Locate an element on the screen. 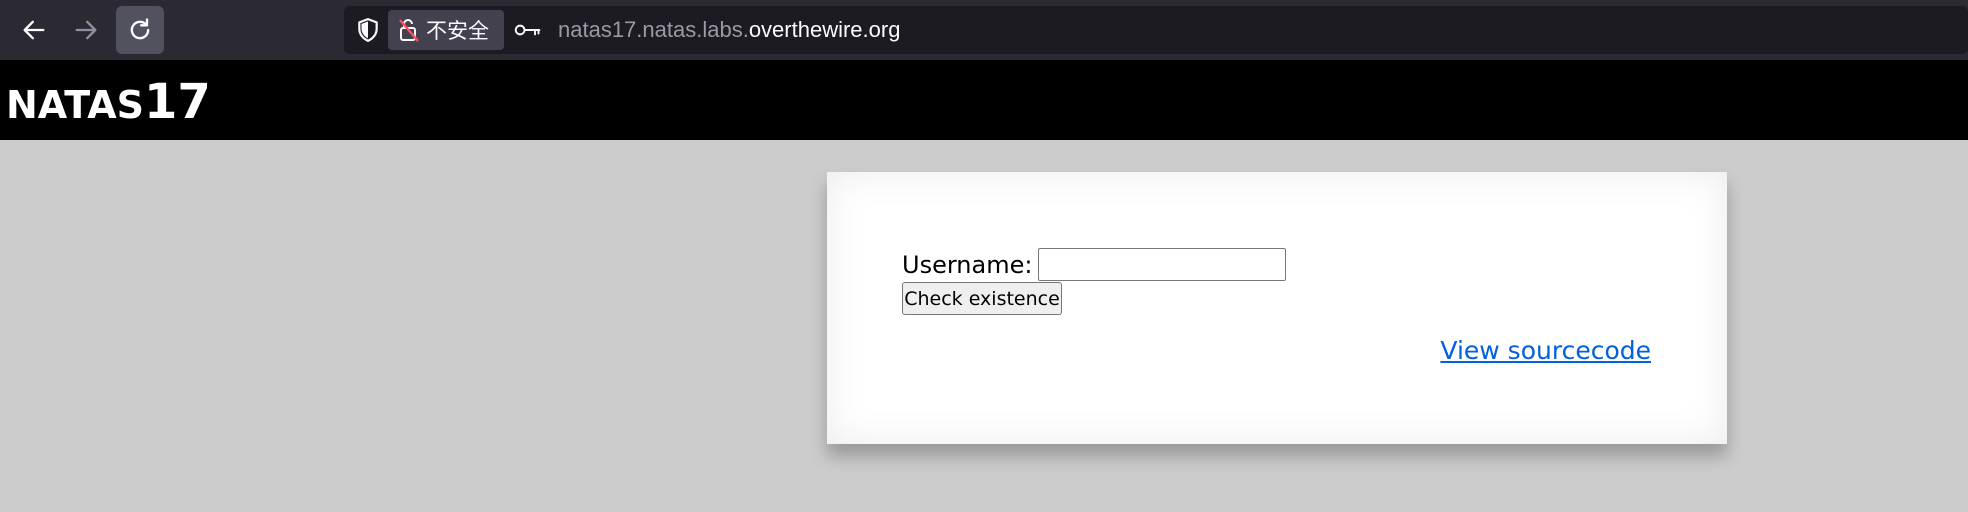 This screenshot has height=512, width=1968. reload-button is located at coordinates (140, 30).